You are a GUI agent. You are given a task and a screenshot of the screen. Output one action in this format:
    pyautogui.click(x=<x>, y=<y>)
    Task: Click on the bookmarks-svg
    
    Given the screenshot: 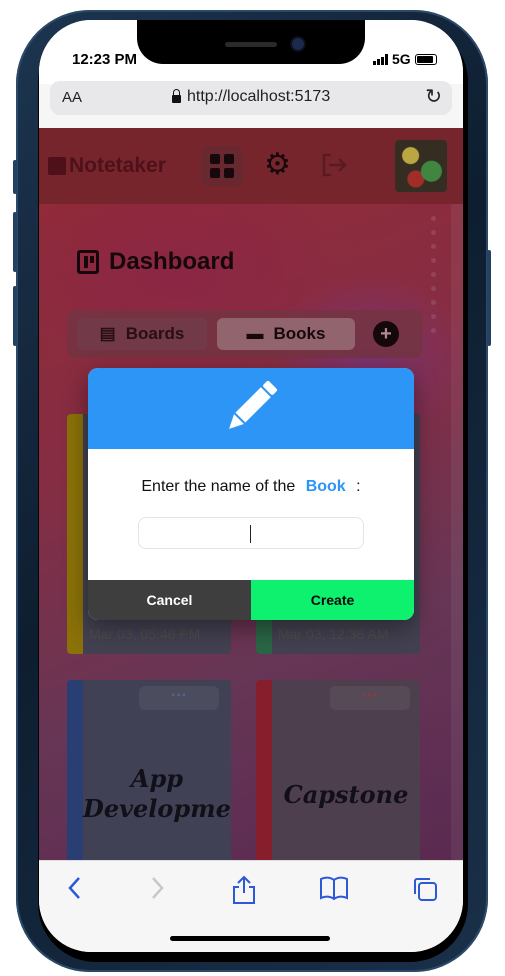 What is the action you would take?
    pyautogui.click(x=334, y=888)
    